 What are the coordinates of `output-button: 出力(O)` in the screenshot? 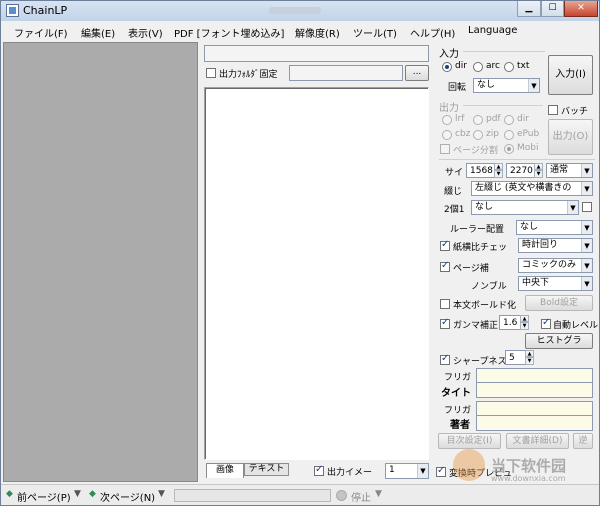 It's located at (570, 137).